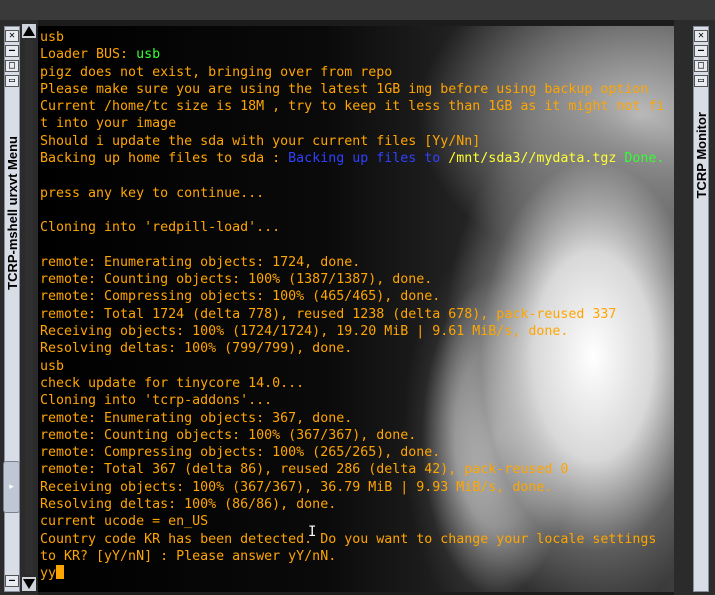 The height and width of the screenshot is (595, 715). I want to click on scroll-up-arrow-icon, so click(29, 31).